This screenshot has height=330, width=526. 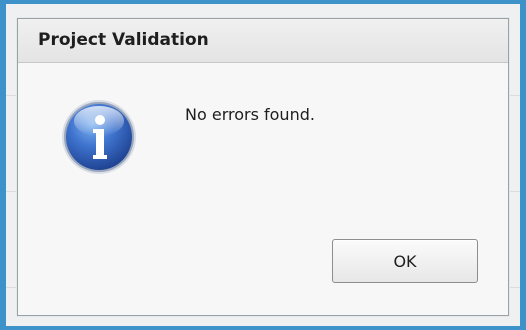 What do you see at coordinates (123, 40) in the screenshot?
I see `dialog-title: Project Validation` at bounding box center [123, 40].